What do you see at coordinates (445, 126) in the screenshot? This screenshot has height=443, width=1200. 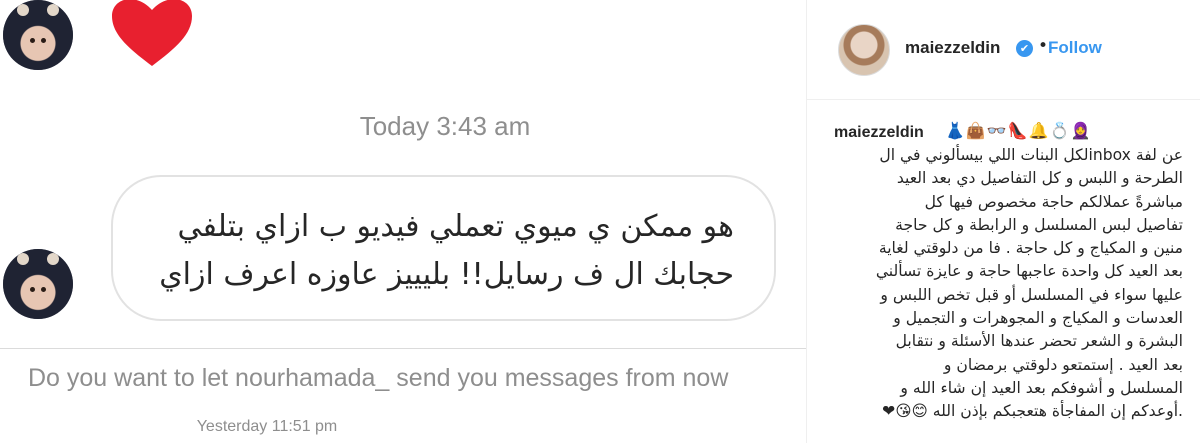 I see `today-timestamp: Today 3:43 am` at bounding box center [445, 126].